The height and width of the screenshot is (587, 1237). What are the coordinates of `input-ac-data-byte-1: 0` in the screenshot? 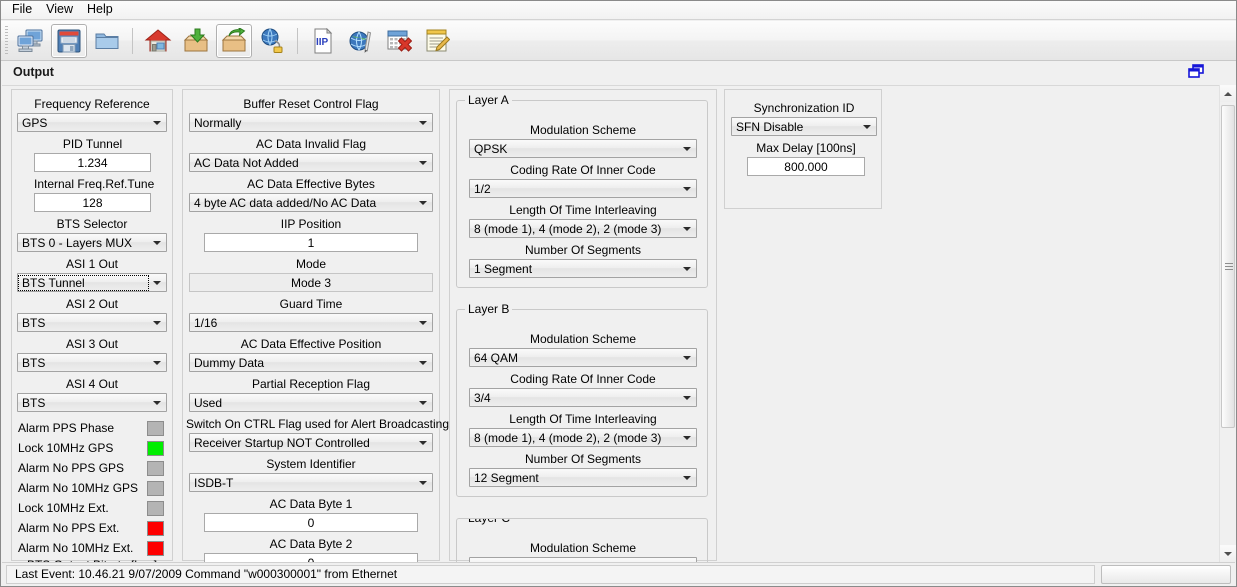 It's located at (311, 522).